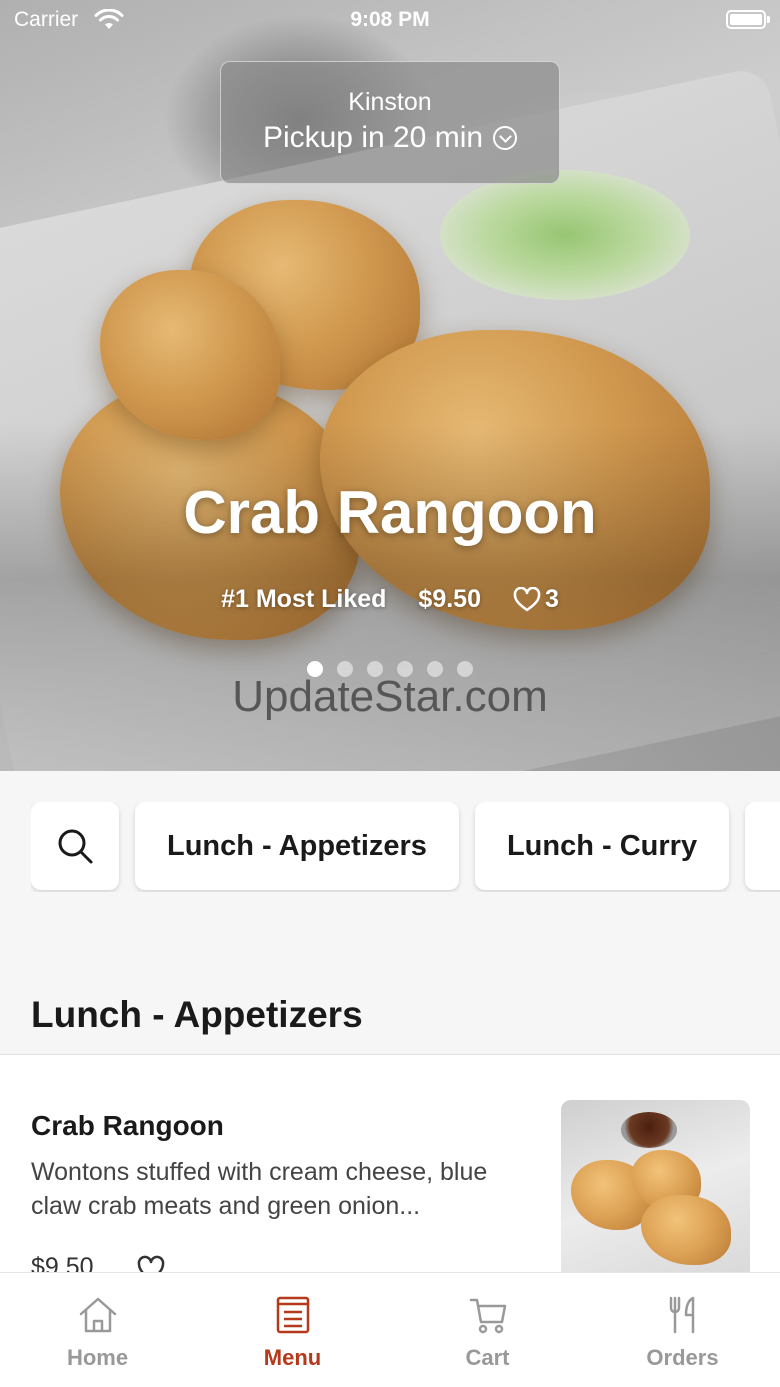 This screenshot has height=1387, width=780. What do you see at coordinates (304, 599) in the screenshot?
I see `hero-rank: #1 Most Liked` at bounding box center [304, 599].